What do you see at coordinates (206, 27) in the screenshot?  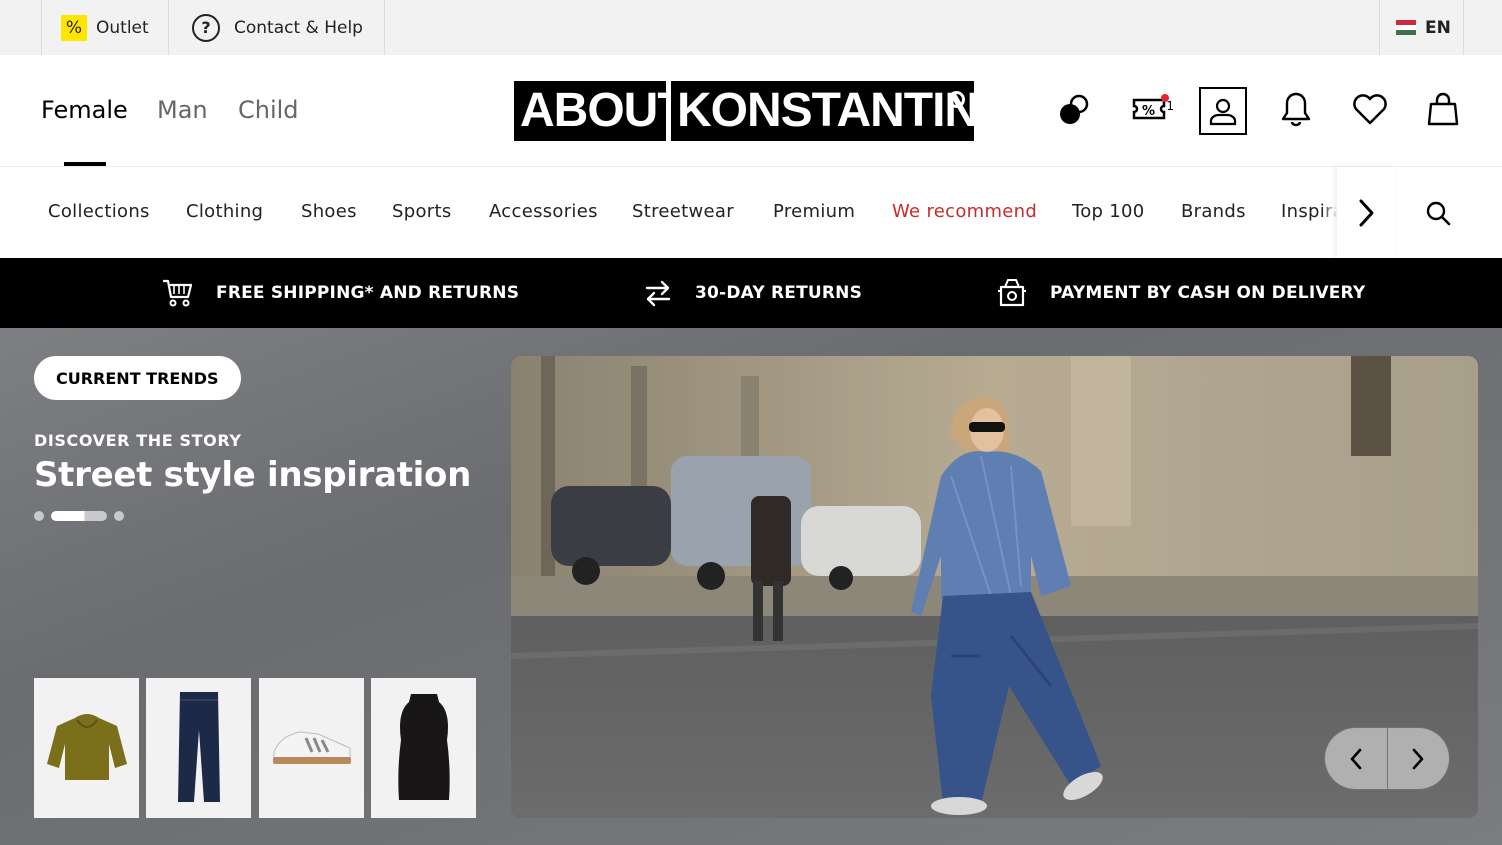 I see `question-icon: ?` at bounding box center [206, 27].